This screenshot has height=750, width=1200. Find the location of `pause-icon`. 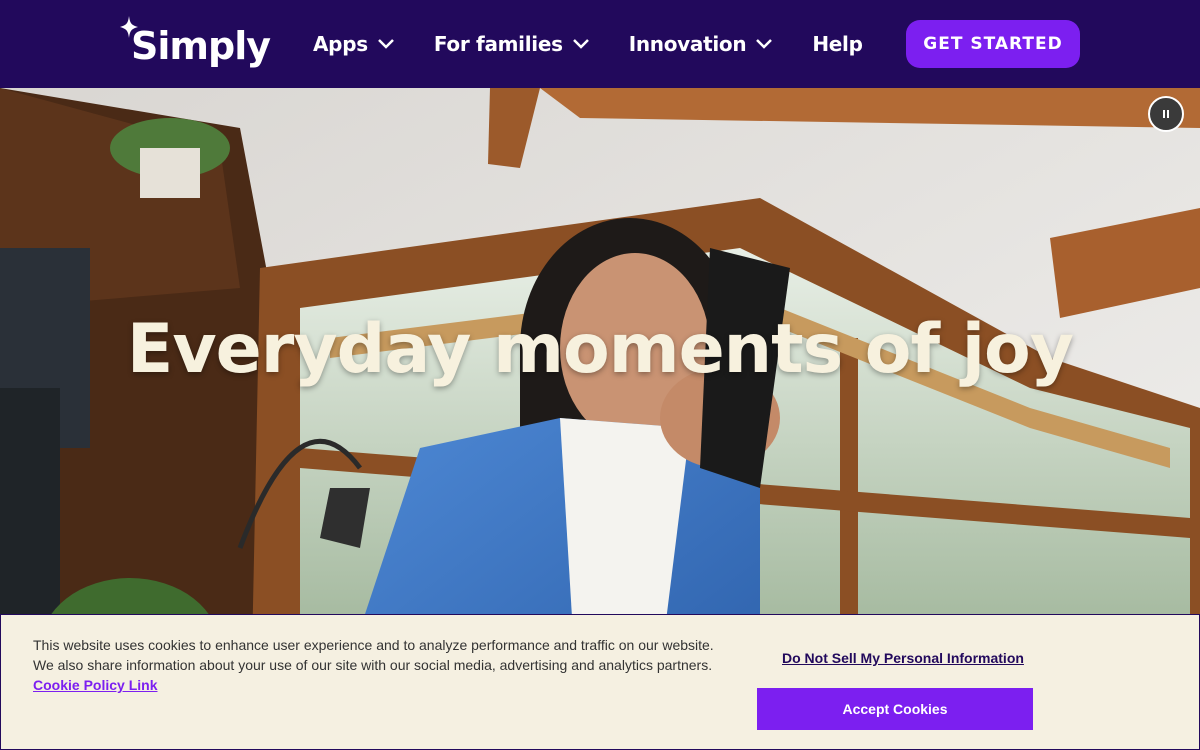

pause-icon is located at coordinates (1166, 114).